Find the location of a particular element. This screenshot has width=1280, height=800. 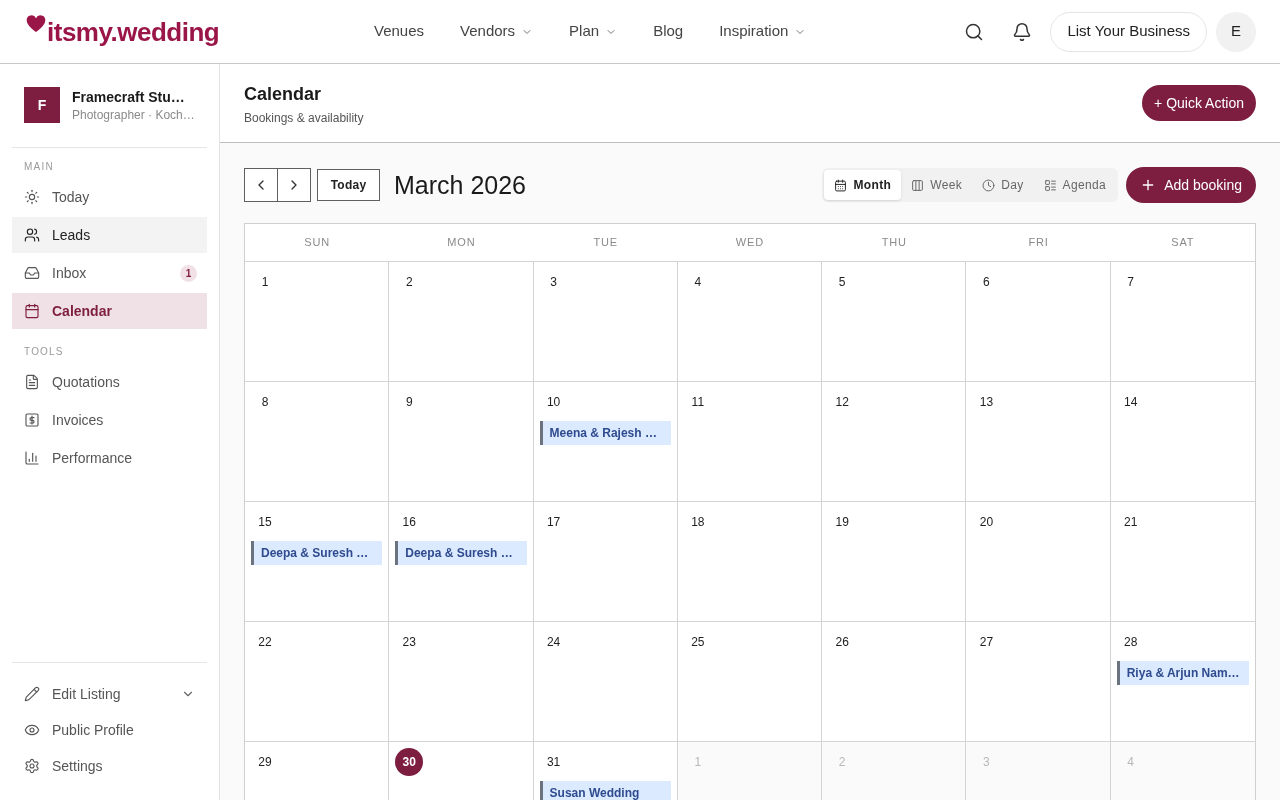

user-avatar: E is located at coordinates (1236, 31).